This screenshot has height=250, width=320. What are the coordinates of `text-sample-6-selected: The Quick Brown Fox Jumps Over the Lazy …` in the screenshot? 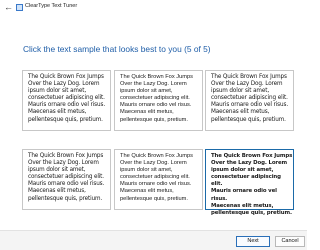 It's located at (249, 182).